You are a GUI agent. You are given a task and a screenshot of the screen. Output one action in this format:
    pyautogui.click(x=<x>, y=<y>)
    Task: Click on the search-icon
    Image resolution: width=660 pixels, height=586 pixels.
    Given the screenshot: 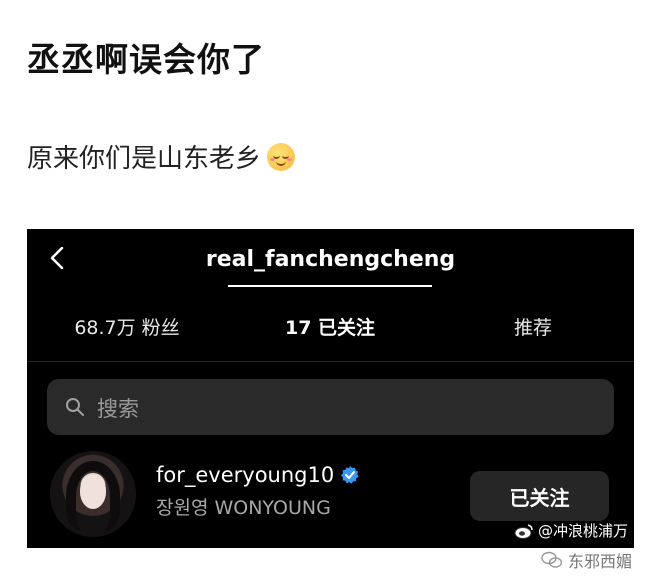 What is the action you would take?
    pyautogui.click(x=75, y=407)
    